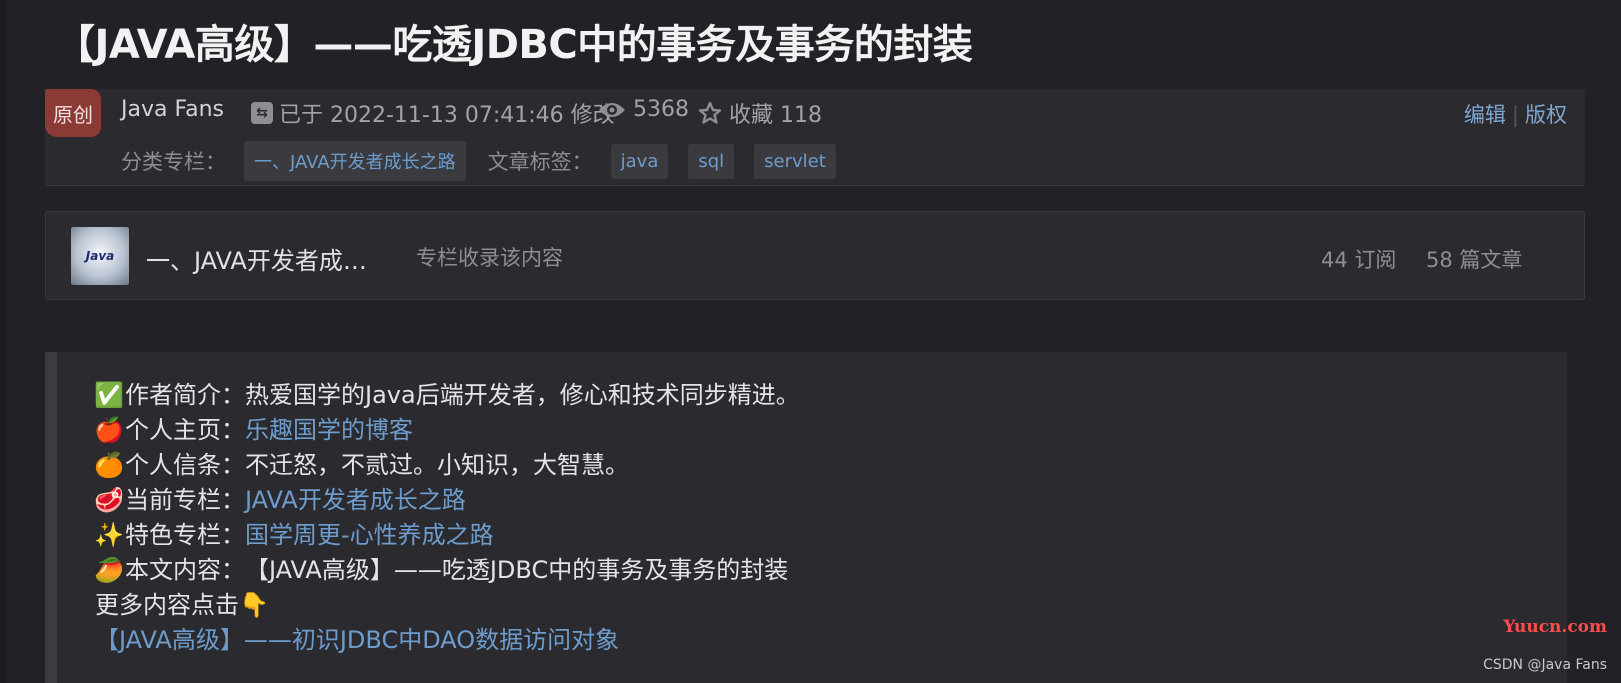 This screenshot has height=683, width=1621. I want to click on meat-icon: 🥩, so click(109, 500).